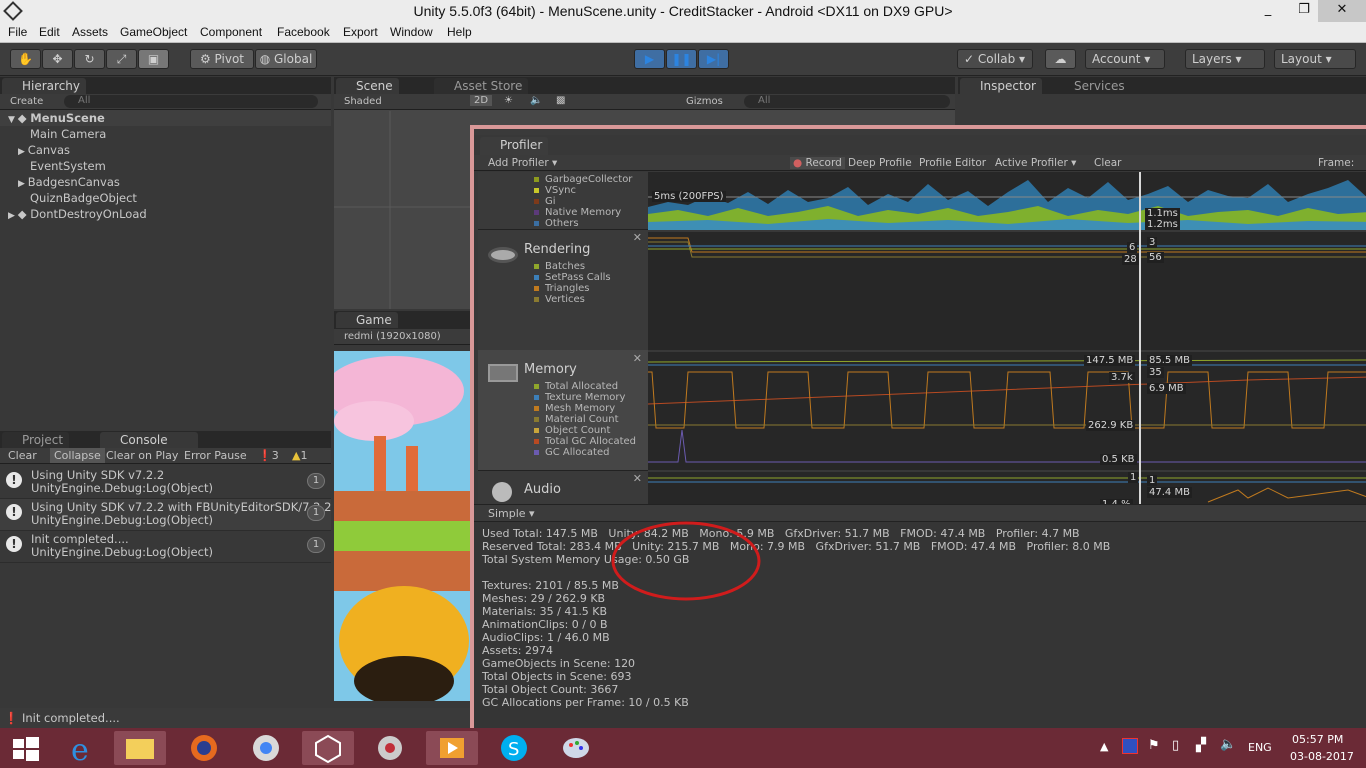 This screenshot has width=1366, height=768. I want to click on active-profiler-dropdown: Active Profiler ▾, so click(1035, 163).